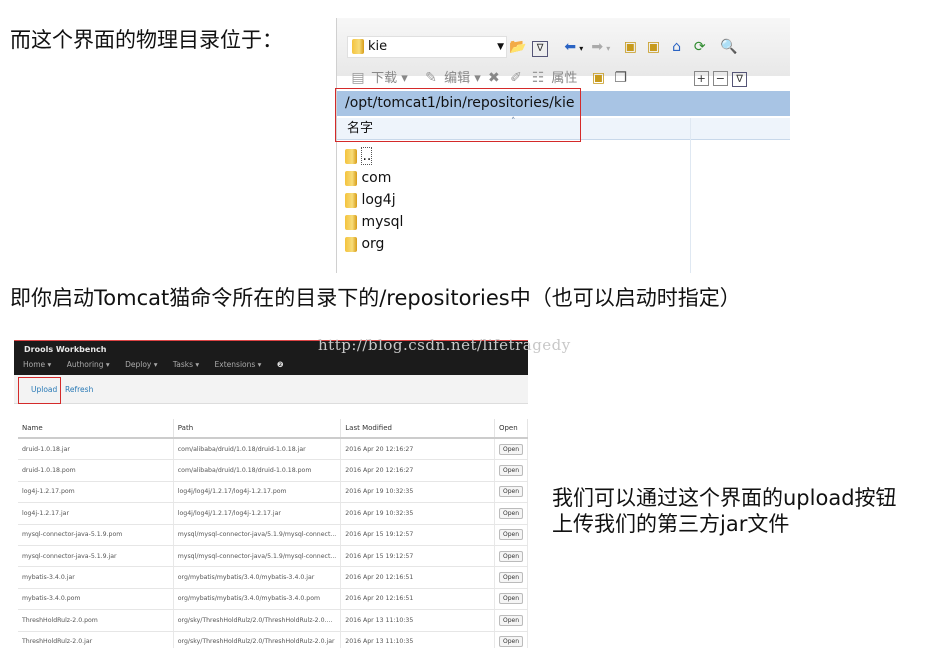  Describe the element at coordinates (701, 78) in the screenshot. I see `expand-icon: +` at that location.